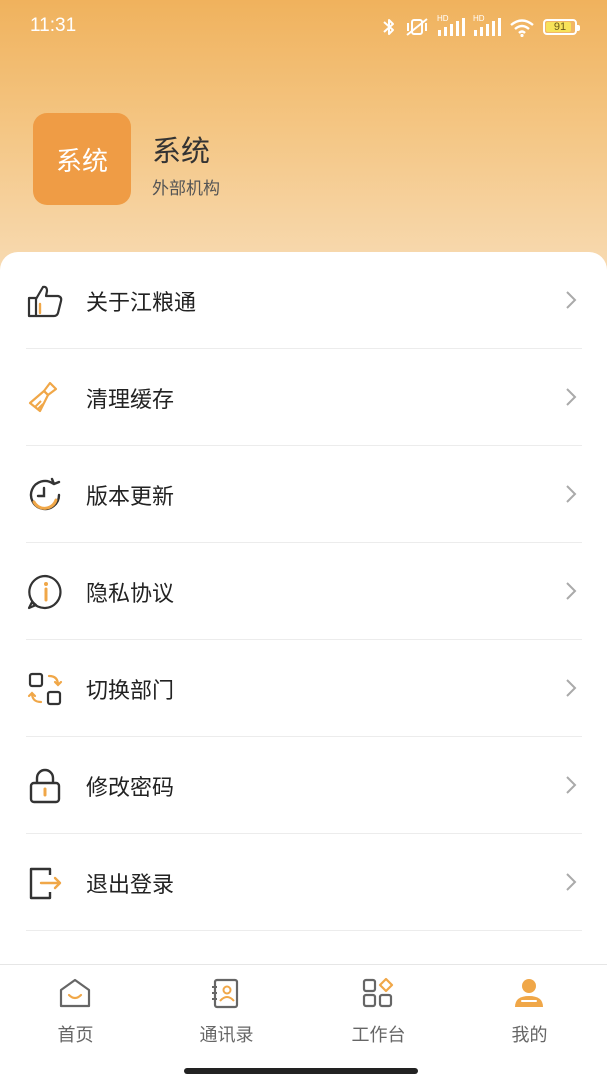 This screenshot has height=1081, width=607. Describe the element at coordinates (45, 301) in the screenshot. I see `thumbs-up-icon` at that location.